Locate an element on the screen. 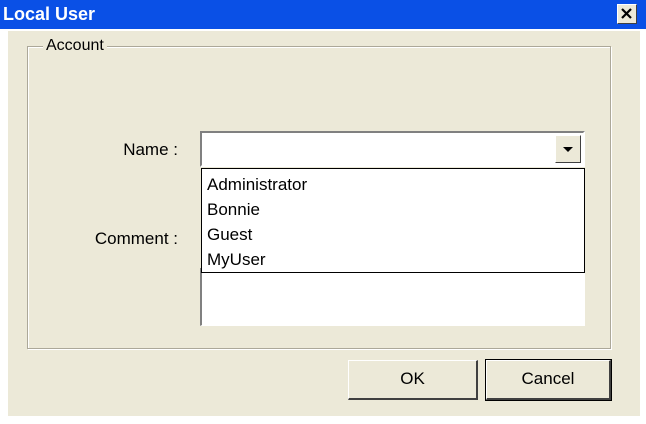 The image size is (646, 424). name-label: Name : is located at coordinates (150, 149).